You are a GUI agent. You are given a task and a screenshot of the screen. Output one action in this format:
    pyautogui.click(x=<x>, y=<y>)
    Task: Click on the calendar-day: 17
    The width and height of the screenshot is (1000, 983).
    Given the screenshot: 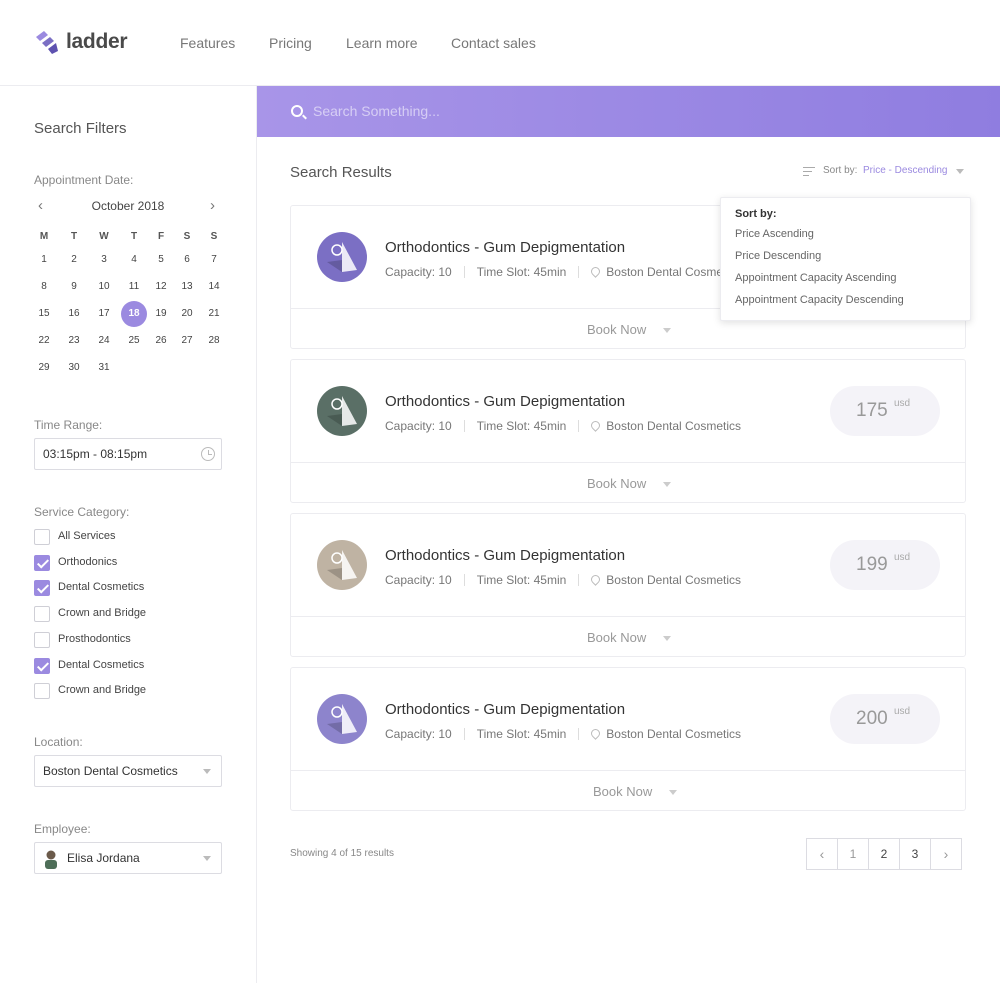 What is the action you would take?
    pyautogui.click(x=104, y=314)
    